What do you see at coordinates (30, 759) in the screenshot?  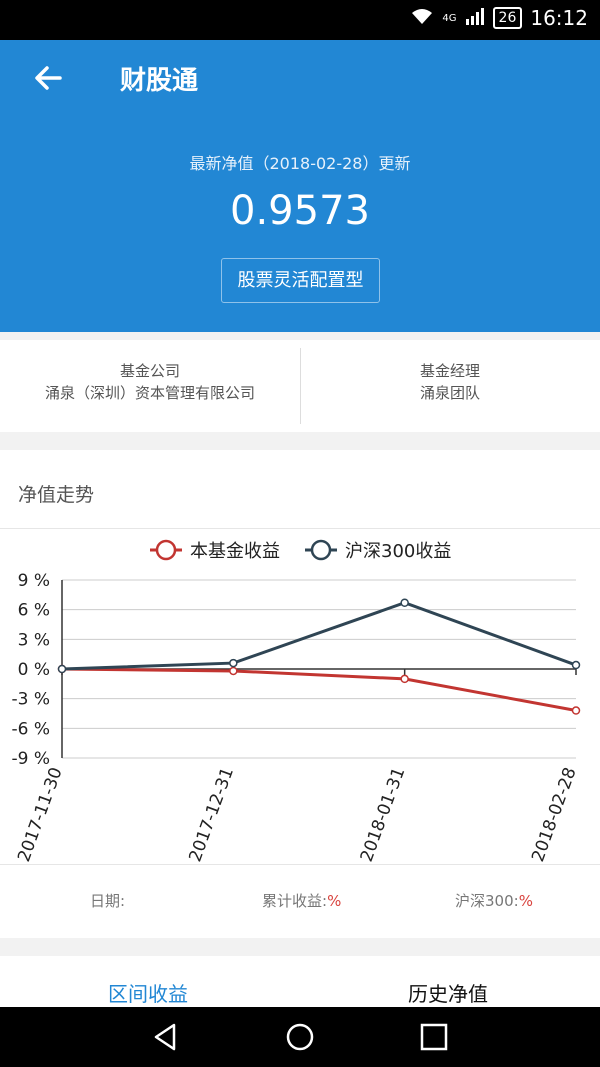 I see `y-tick-label: -9 %` at bounding box center [30, 759].